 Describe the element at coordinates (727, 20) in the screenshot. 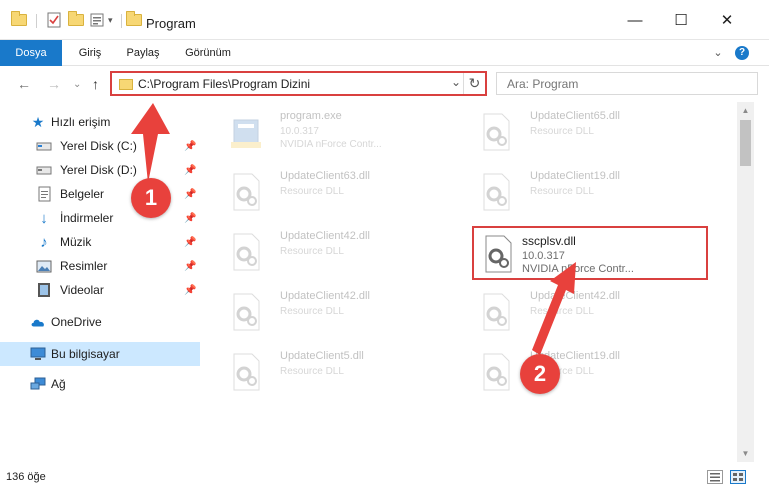

I see `close-button: ✕` at that location.